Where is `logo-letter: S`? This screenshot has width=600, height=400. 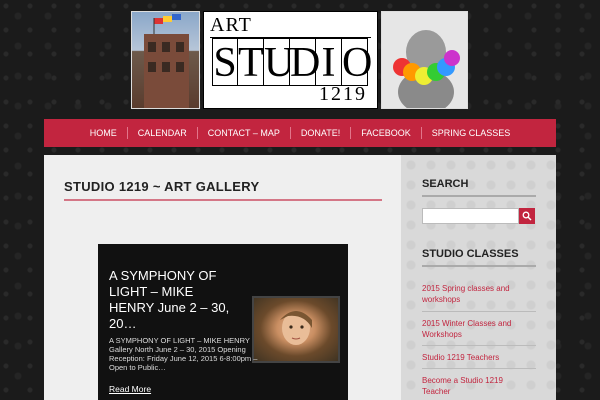
logo-letter: S is located at coordinates (225, 62).